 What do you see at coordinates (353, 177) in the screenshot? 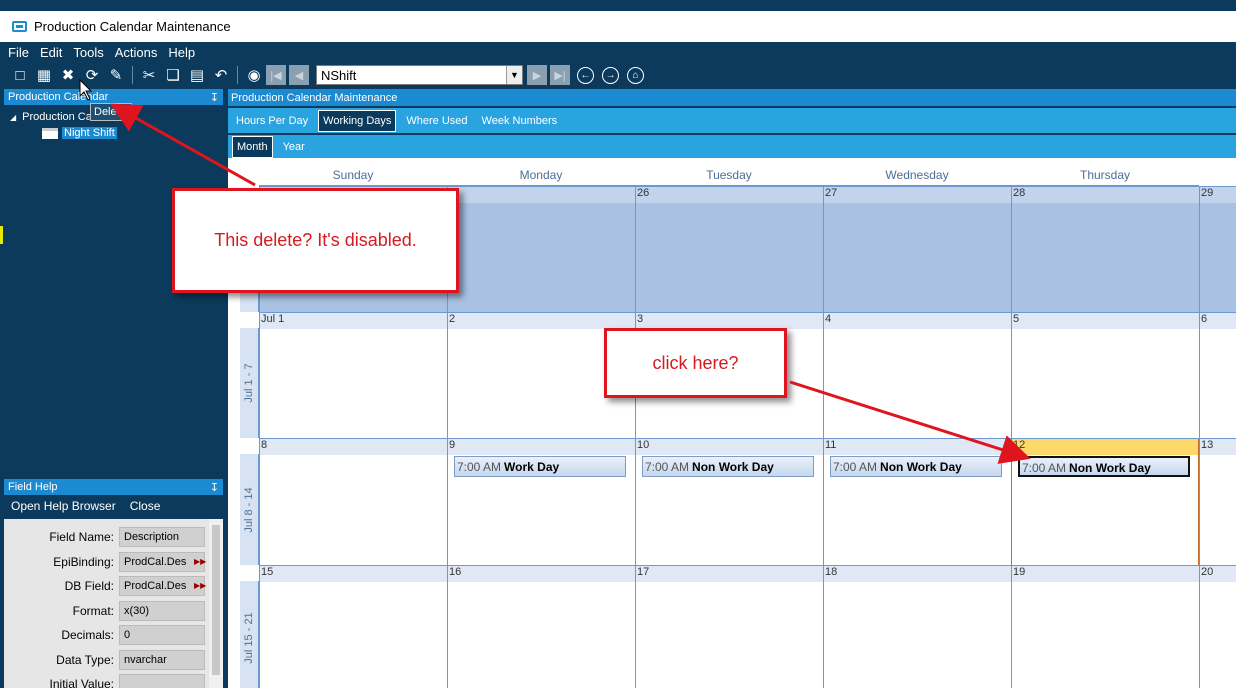
I see `weekday-sunday: Sunday` at bounding box center [353, 177].